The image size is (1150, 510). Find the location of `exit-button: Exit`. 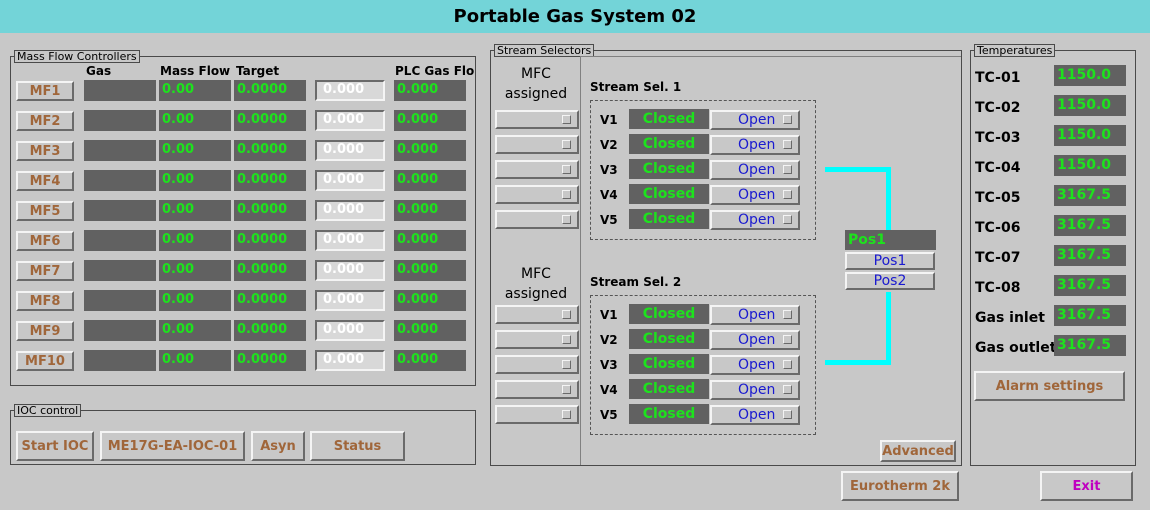

exit-button: Exit is located at coordinates (1086, 486).